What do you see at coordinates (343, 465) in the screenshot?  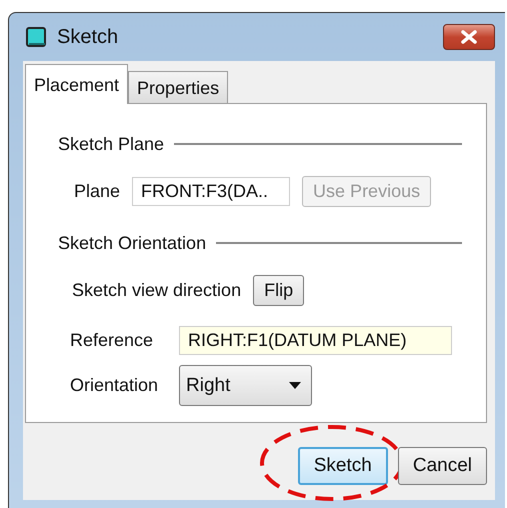 I see `dialog-button: Sketch` at bounding box center [343, 465].